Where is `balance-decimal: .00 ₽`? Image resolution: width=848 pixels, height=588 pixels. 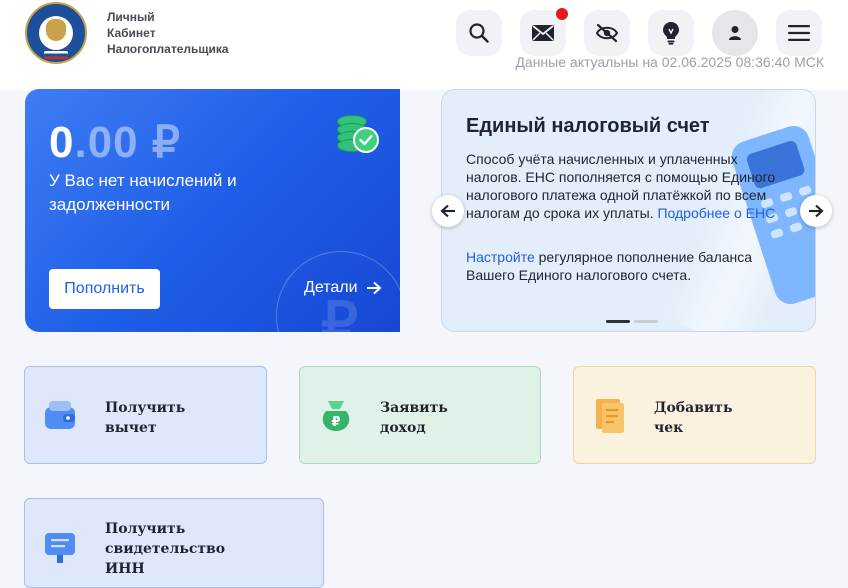 balance-decimal: .00 ₽ is located at coordinates (127, 142).